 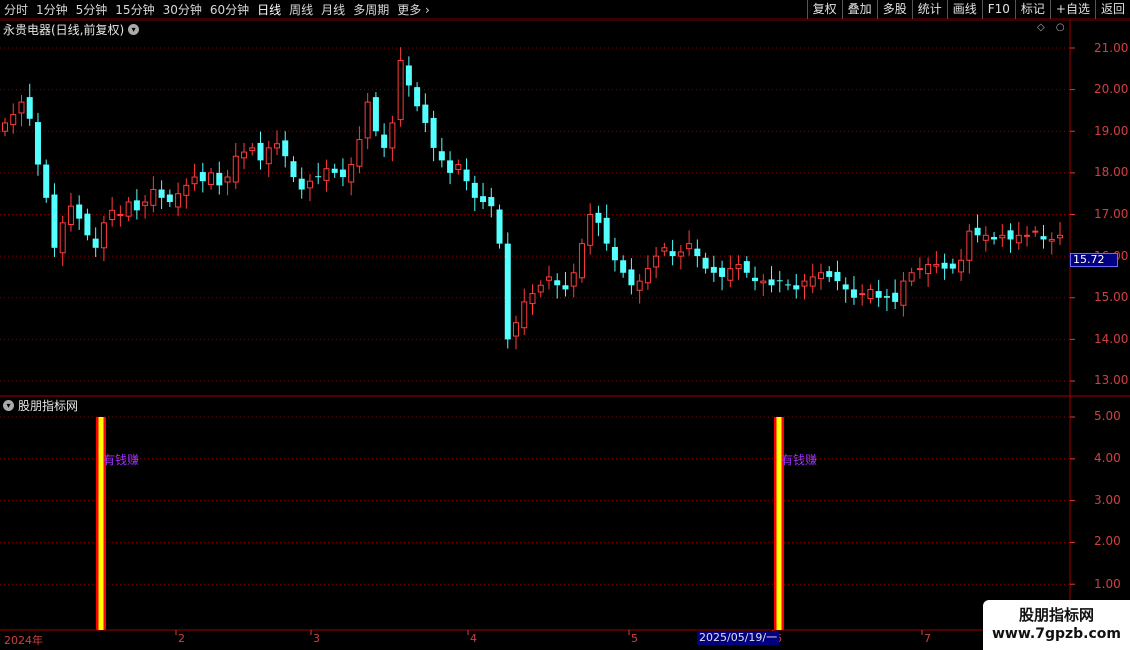 I want to click on diamond-icon: ◇, so click(x=1041, y=27).